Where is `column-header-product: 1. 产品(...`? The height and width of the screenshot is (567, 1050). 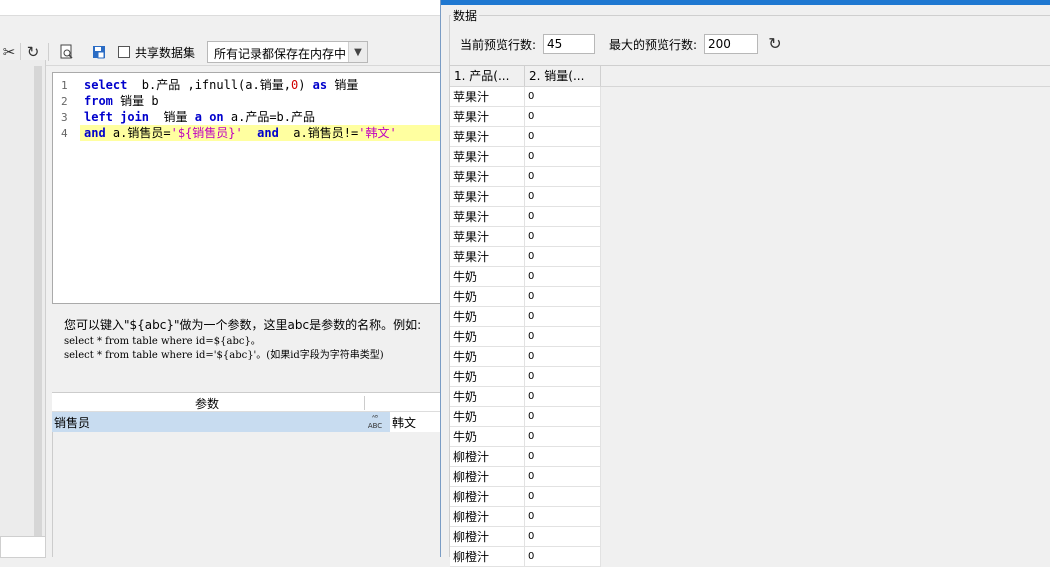 column-header-product: 1. 产品(... is located at coordinates (487, 76).